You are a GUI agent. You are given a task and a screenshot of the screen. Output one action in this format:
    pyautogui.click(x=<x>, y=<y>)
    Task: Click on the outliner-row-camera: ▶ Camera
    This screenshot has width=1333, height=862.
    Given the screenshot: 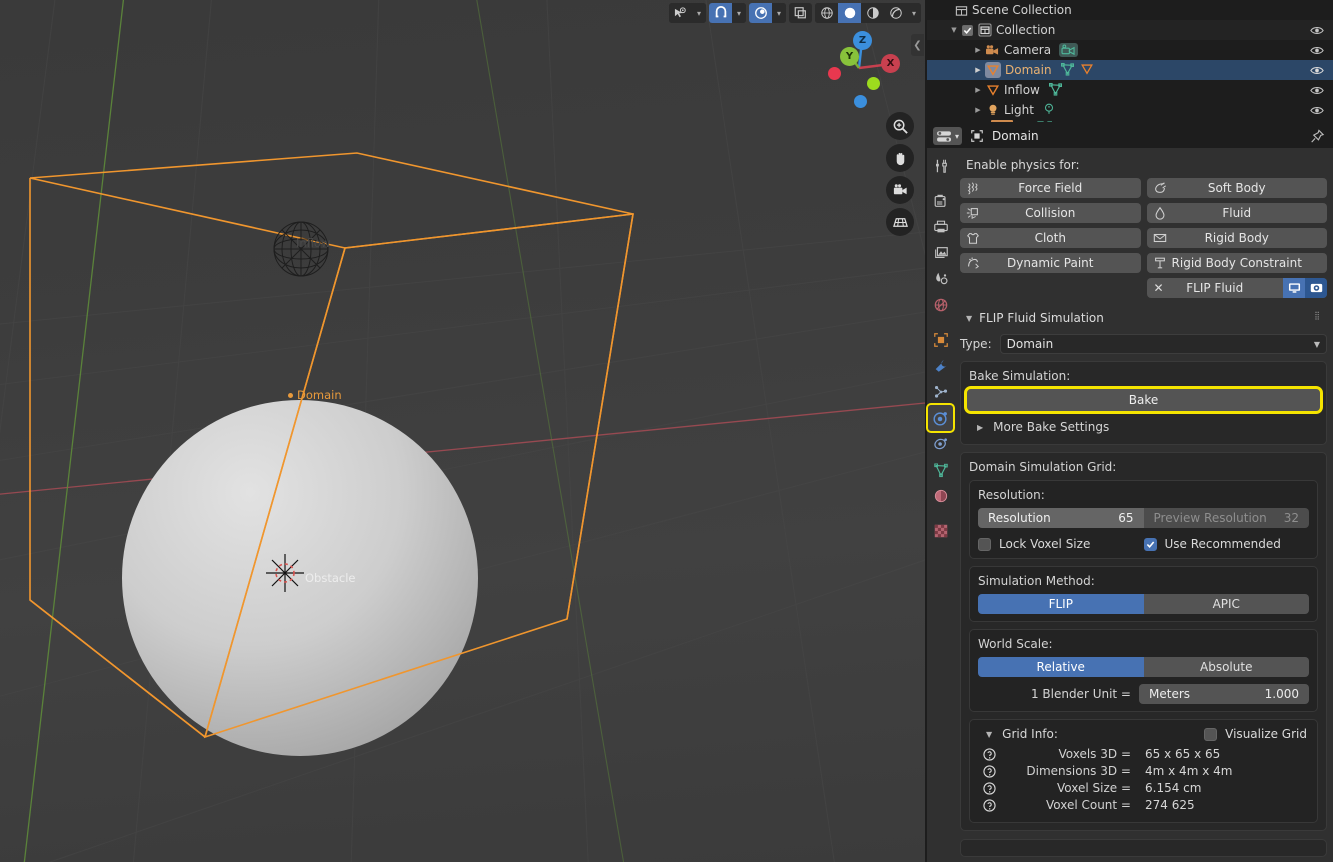 What is the action you would take?
    pyautogui.click(x=1130, y=50)
    